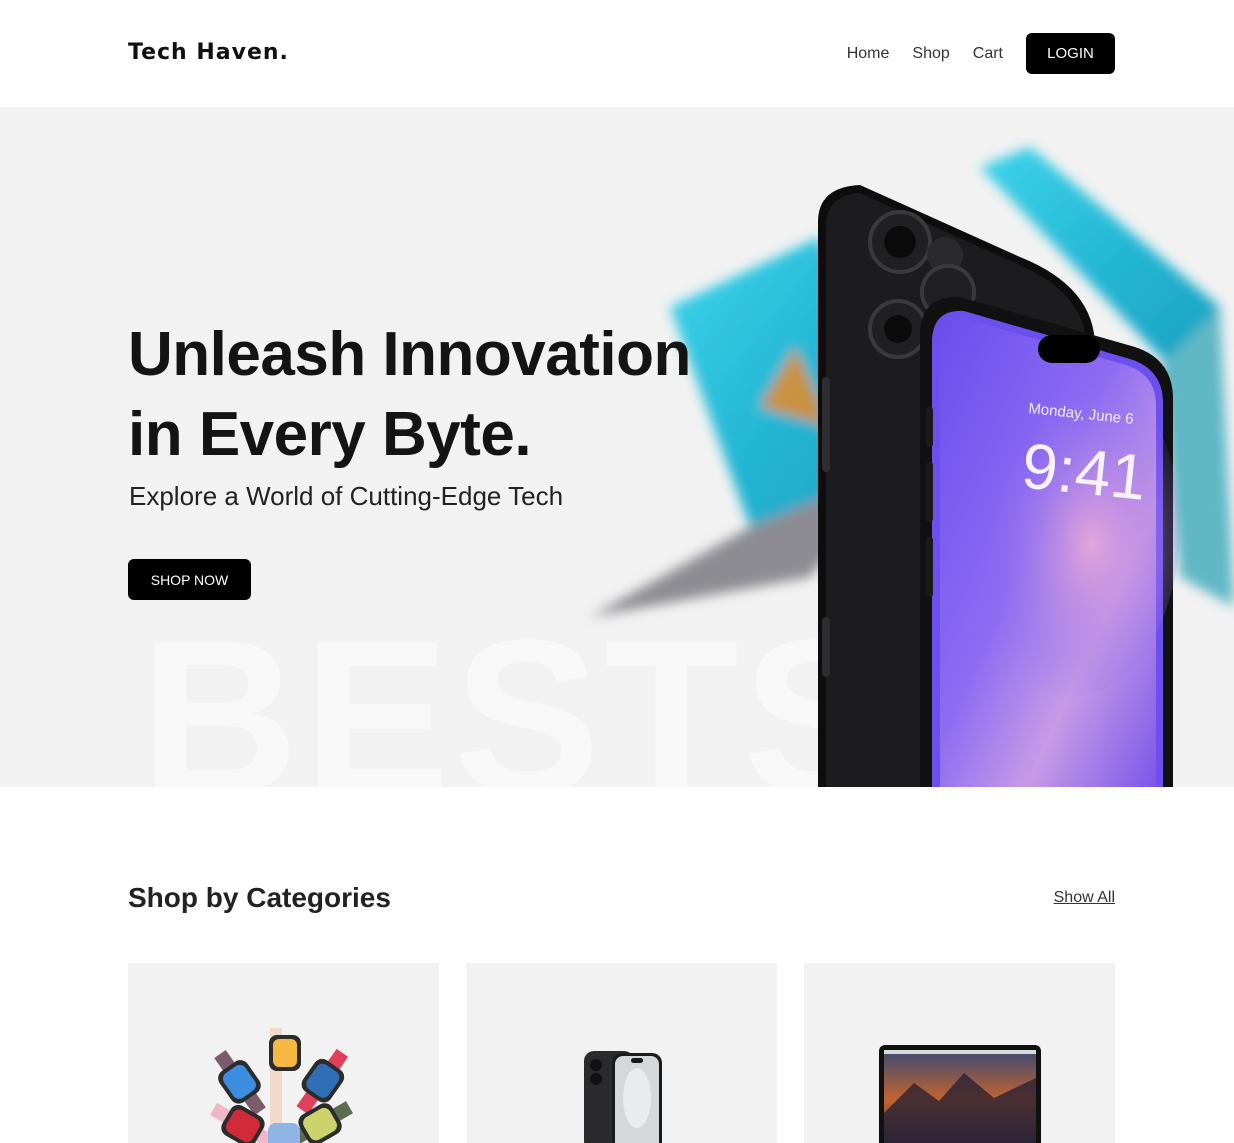 Image resolution: width=1234 pixels, height=1143 pixels. What do you see at coordinates (1070, 53) in the screenshot?
I see `login-button: LOGIN` at bounding box center [1070, 53].